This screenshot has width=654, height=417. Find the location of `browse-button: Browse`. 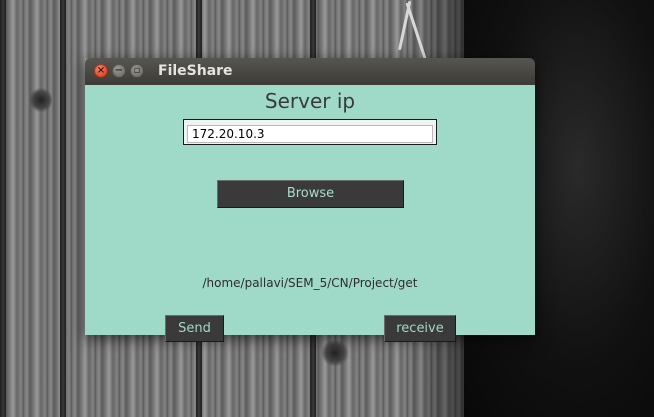

browse-button: Browse is located at coordinates (310, 194).